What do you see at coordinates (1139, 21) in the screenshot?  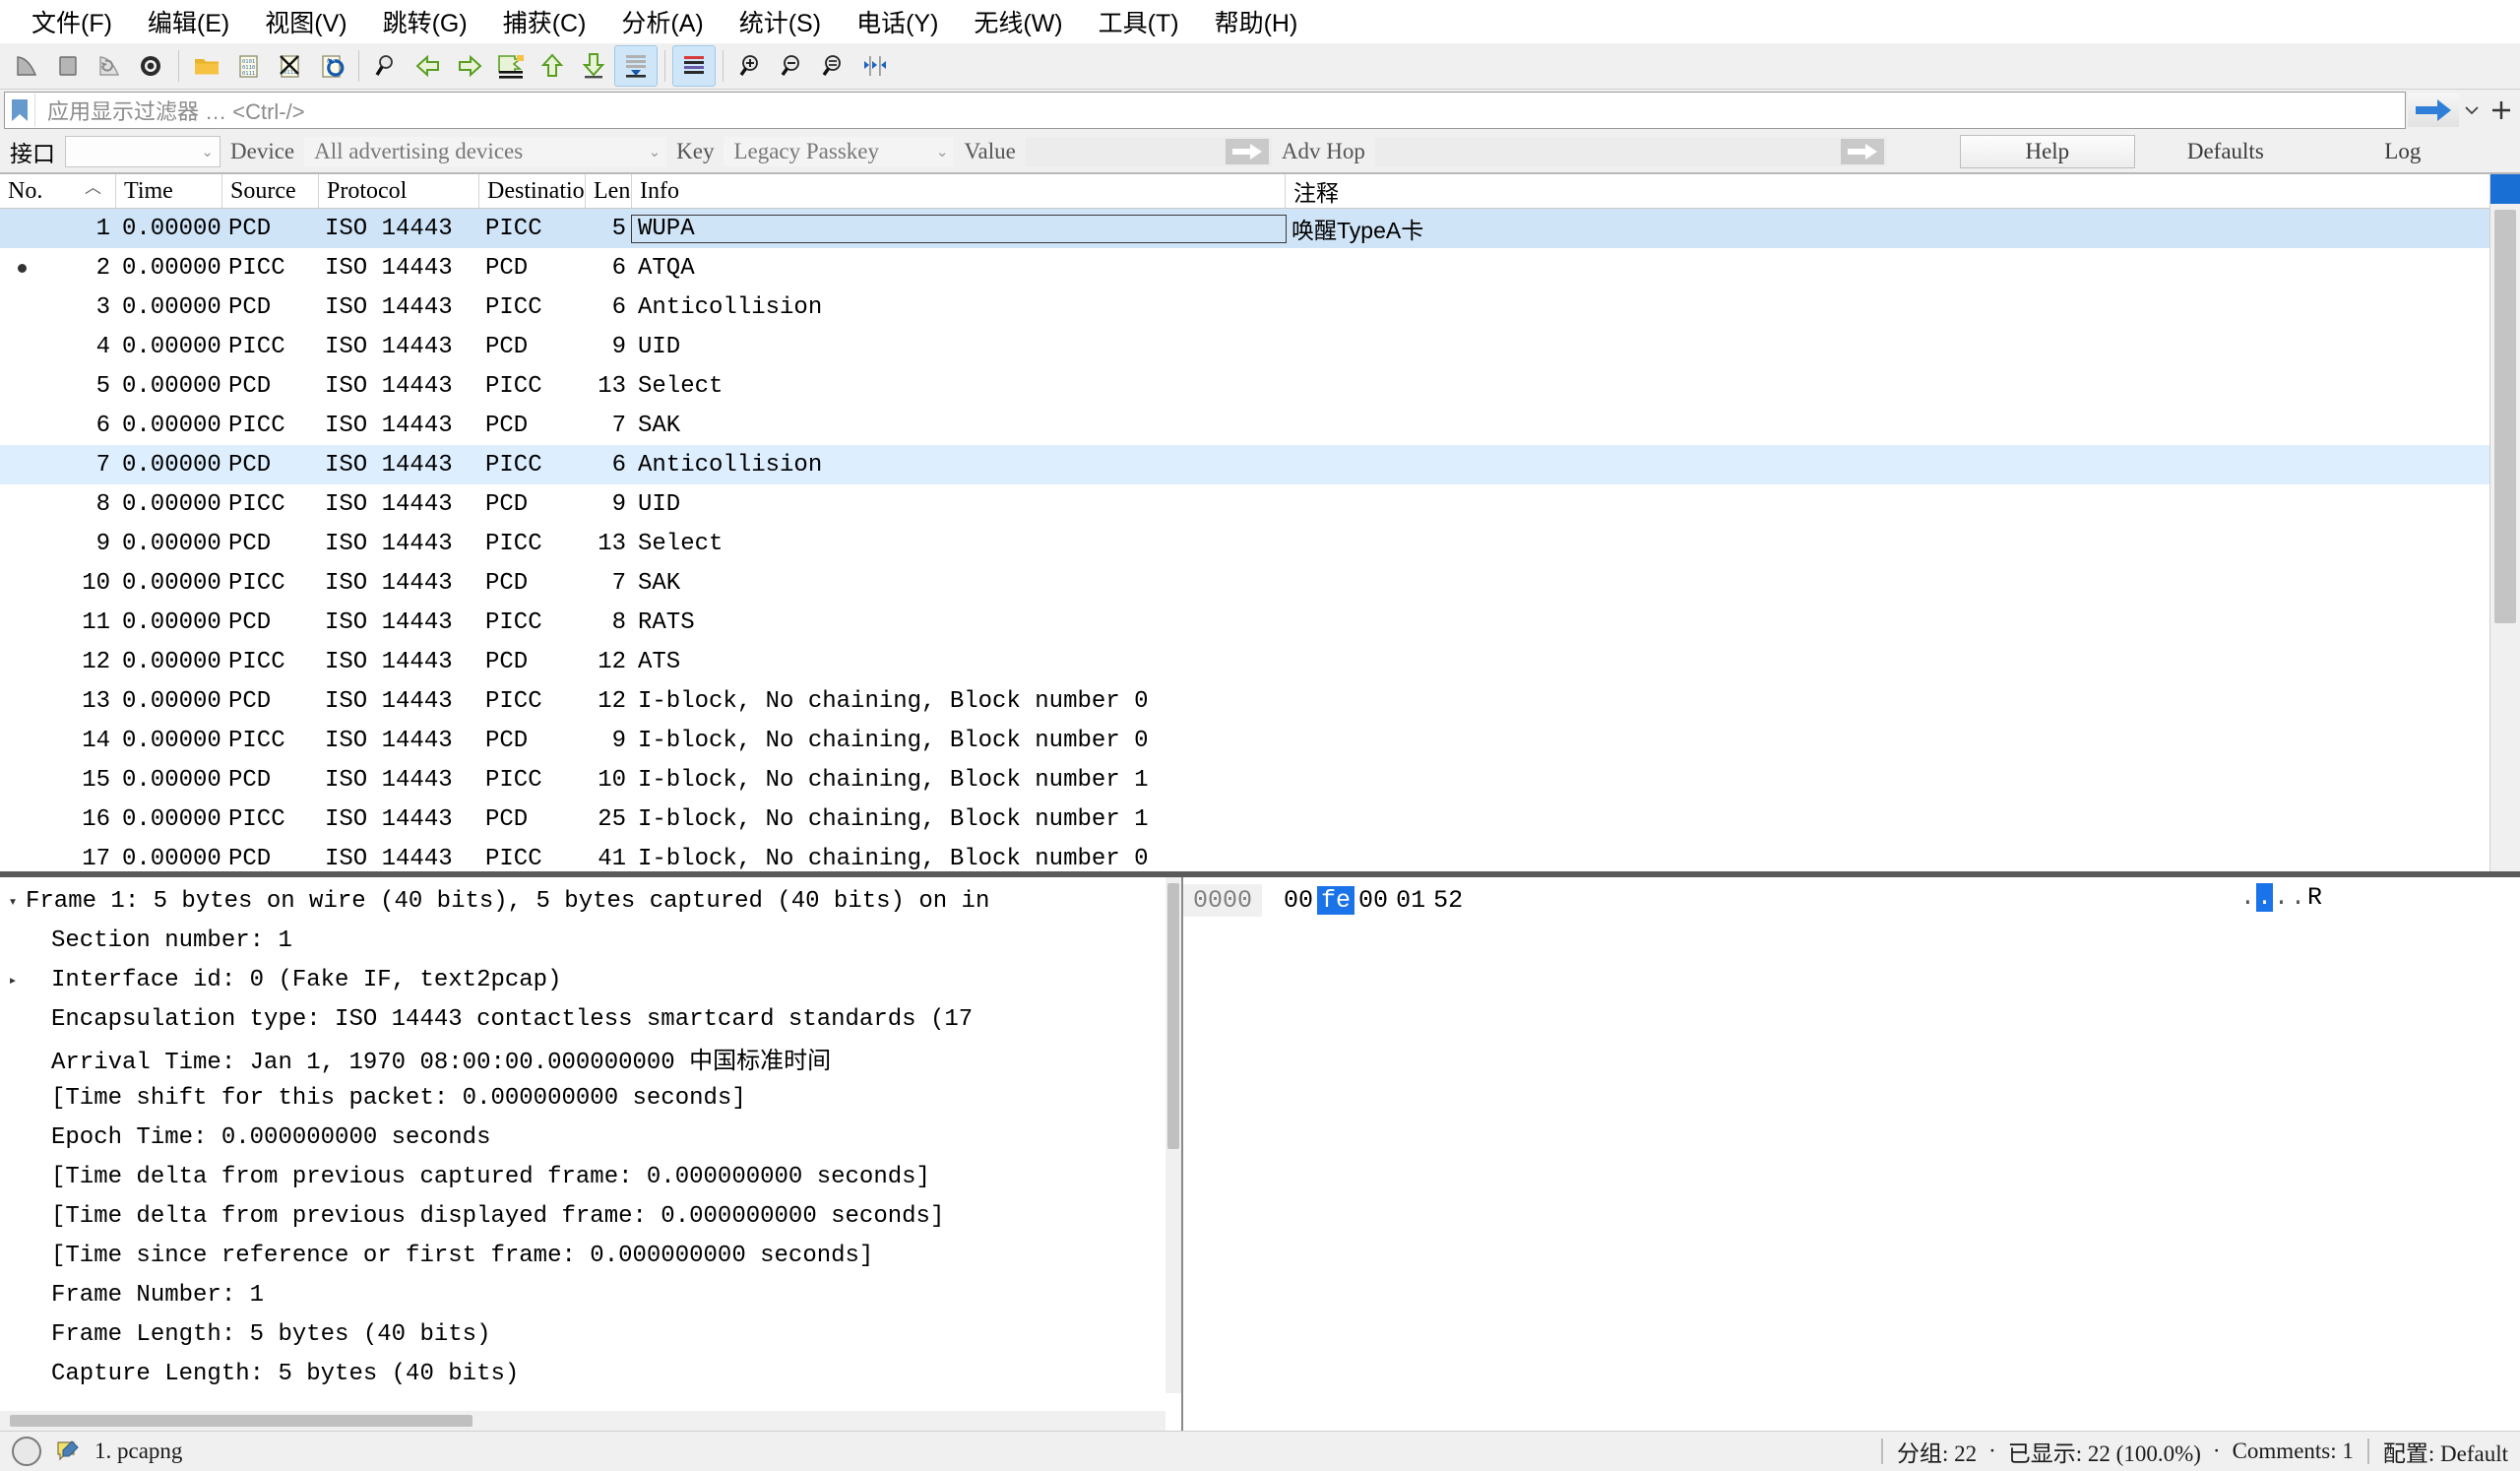 I see `menu-tools: 工具(T)` at bounding box center [1139, 21].